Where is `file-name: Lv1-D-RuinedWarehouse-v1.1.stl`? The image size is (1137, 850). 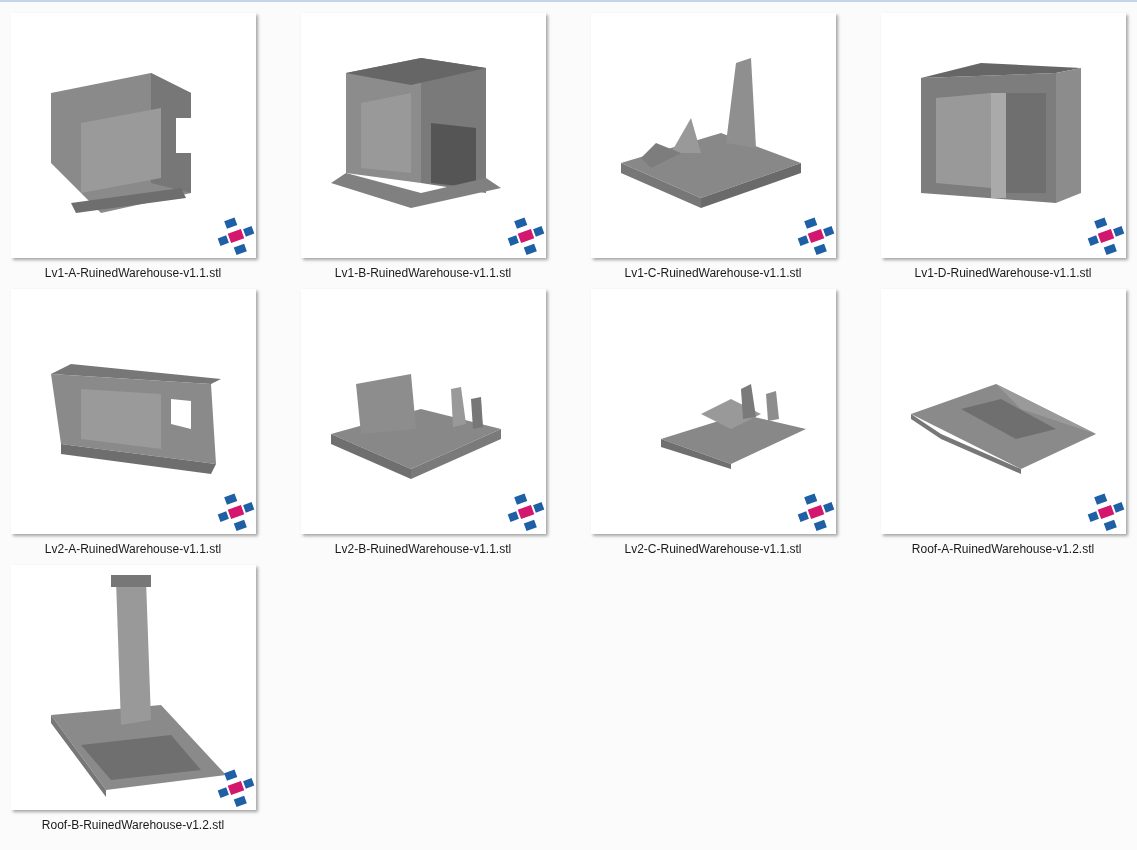 file-name: Lv1-D-RuinedWarehouse-v1.1.stl is located at coordinates (1003, 273).